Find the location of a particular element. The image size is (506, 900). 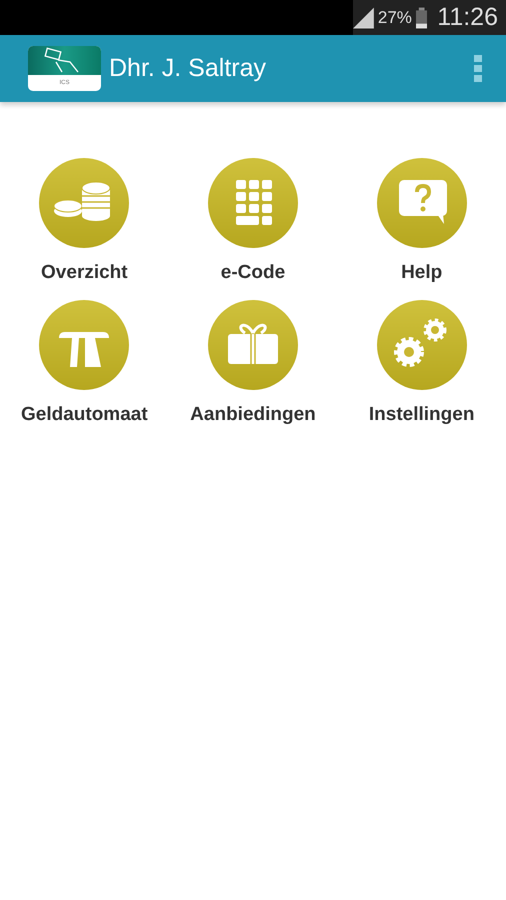

menu-tile: Help is located at coordinates (421, 221).